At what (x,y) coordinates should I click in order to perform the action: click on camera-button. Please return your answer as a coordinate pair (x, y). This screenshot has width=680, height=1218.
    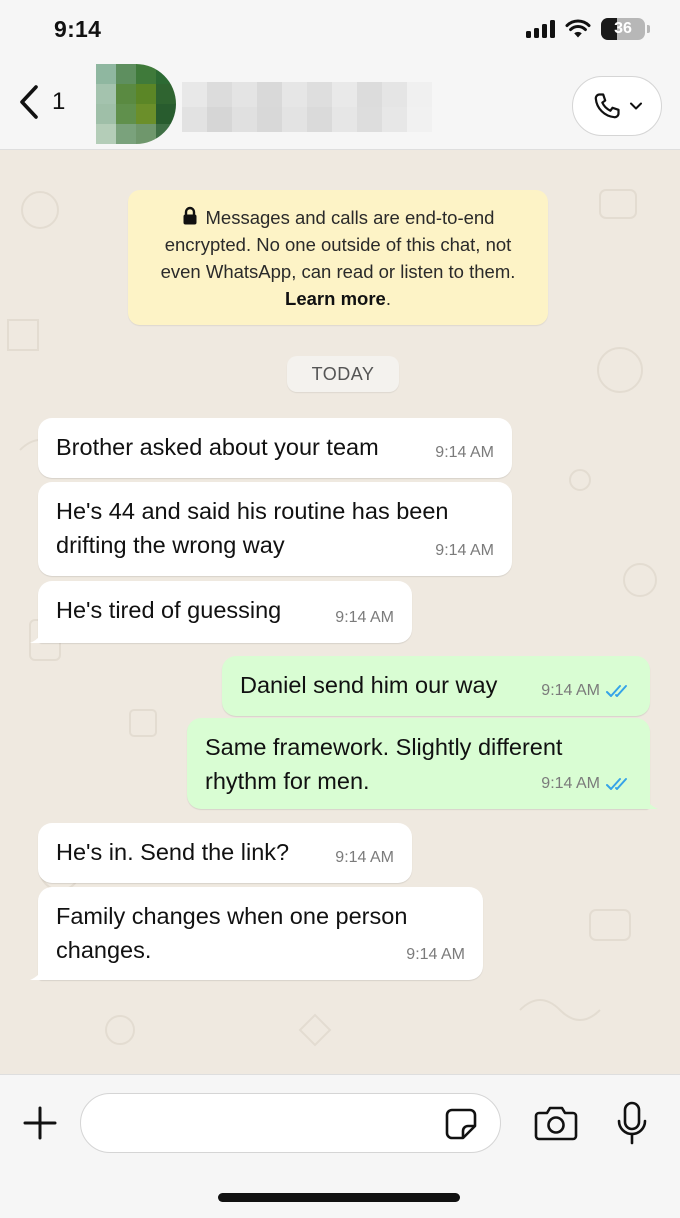
    Looking at the image, I should click on (556, 1125).